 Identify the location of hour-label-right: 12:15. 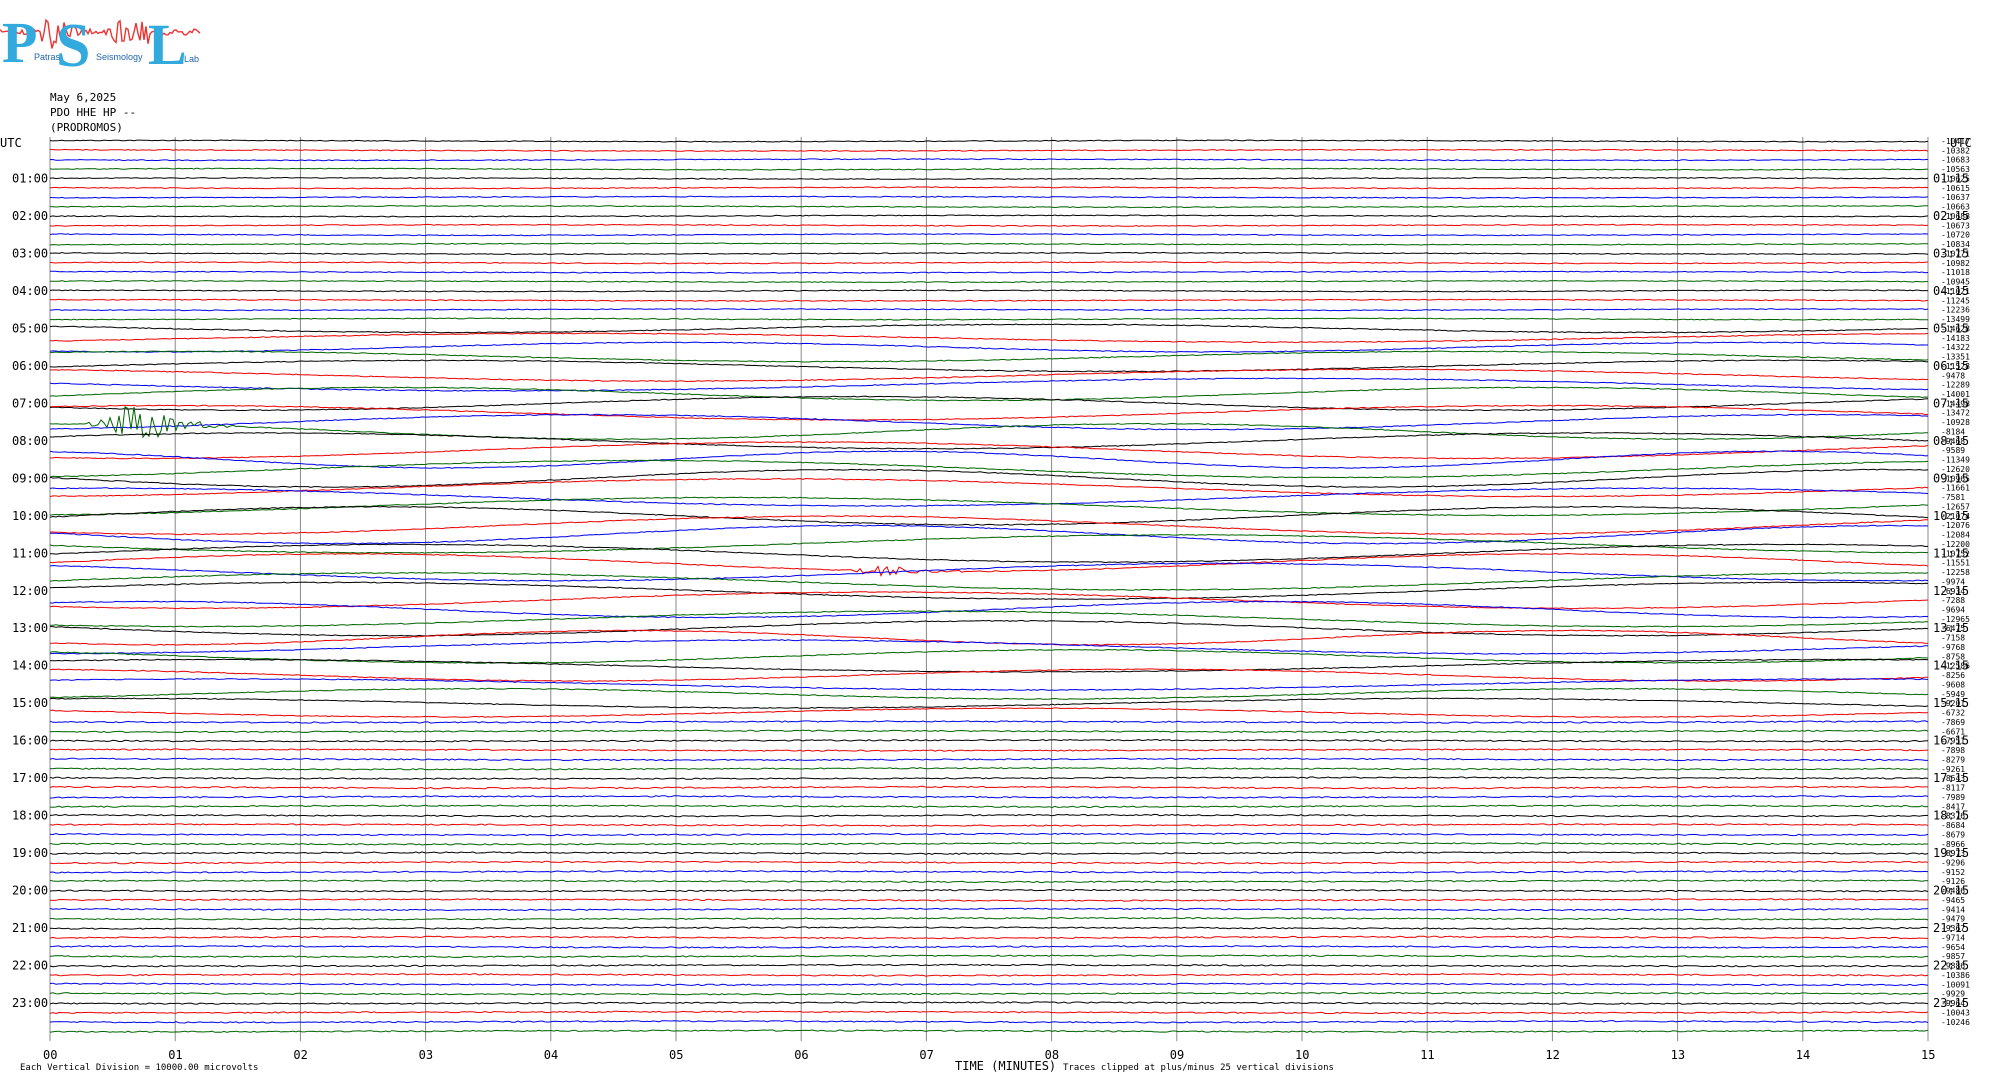
(1951, 591).